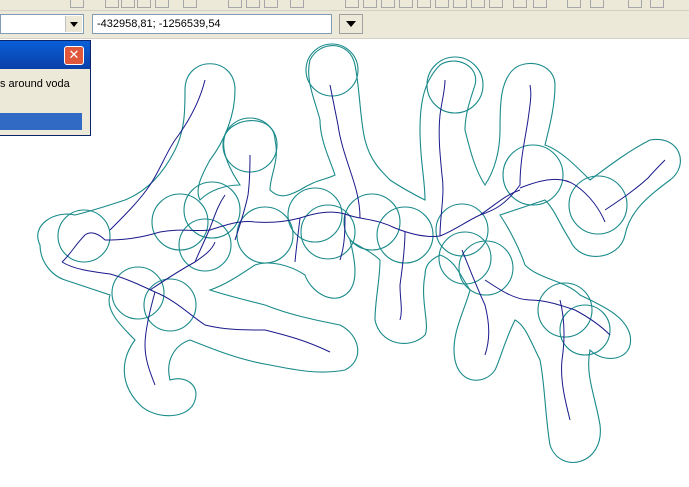  I want to click on close-button: ✕, so click(74, 55).